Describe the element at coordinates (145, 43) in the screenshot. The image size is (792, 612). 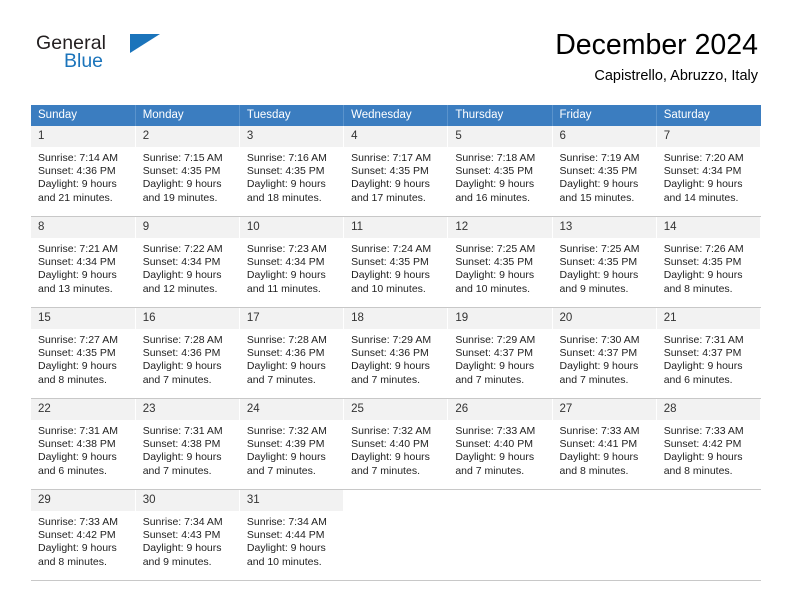
I see `logo-triangle-icon` at that location.